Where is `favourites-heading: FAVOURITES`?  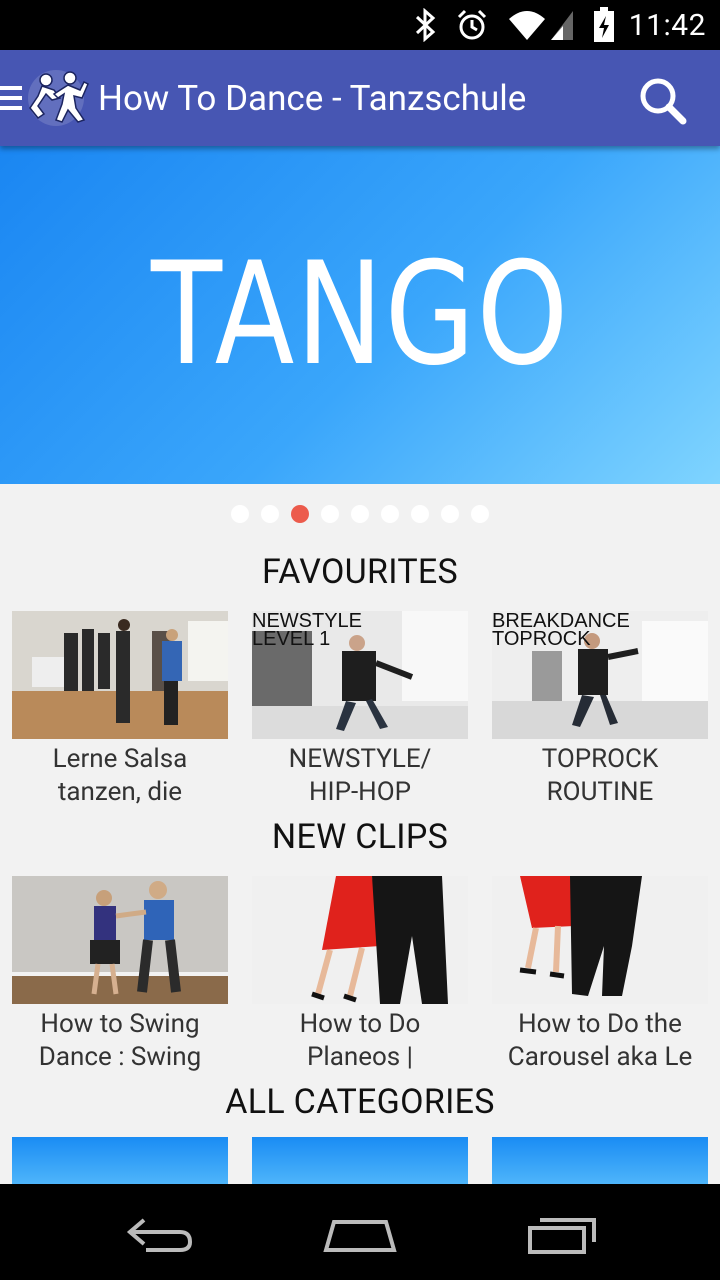
favourites-heading: FAVOURITES is located at coordinates (360, 572).